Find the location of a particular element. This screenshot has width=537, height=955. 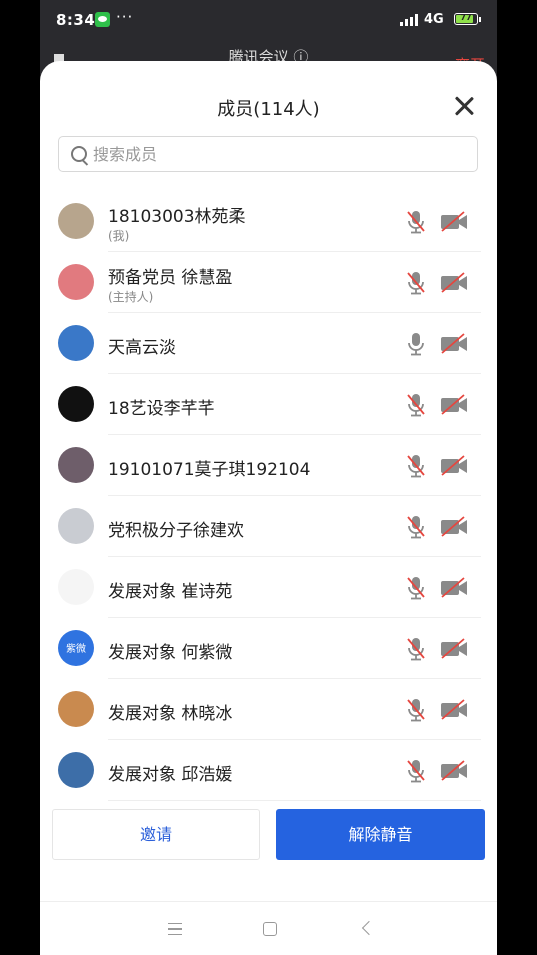

android-nav-bar is located at coordinates (268, 928).